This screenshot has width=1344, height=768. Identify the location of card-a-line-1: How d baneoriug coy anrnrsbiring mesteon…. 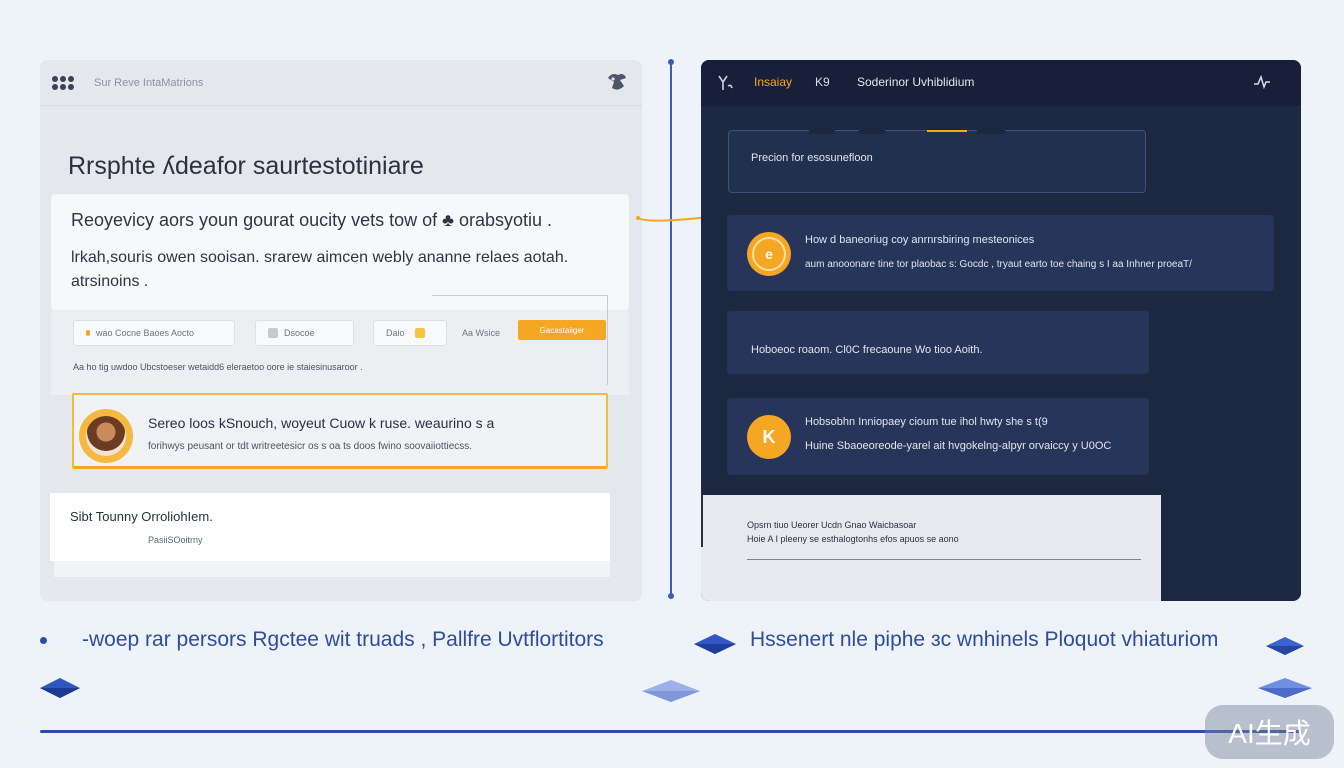
(920, 240).